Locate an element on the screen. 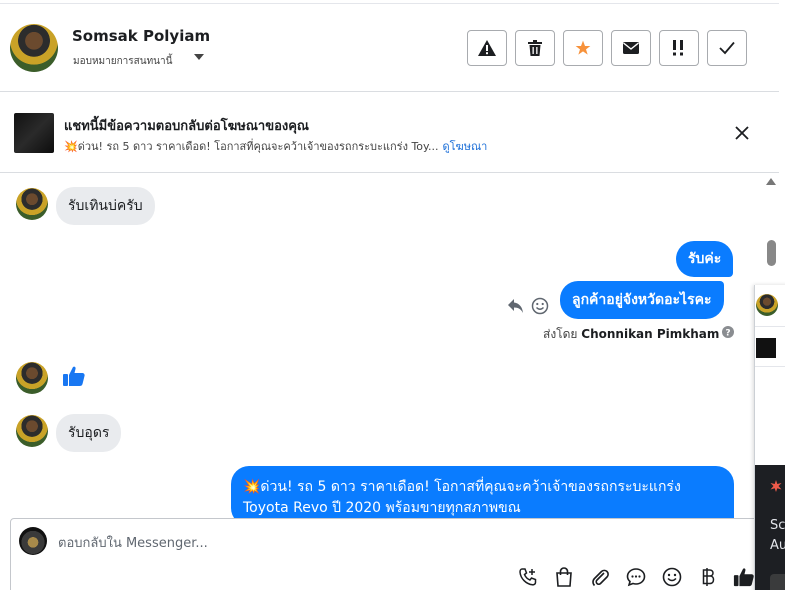 This screenshot has height=590, width=785. emoji-button is located at coordinates (672, 577).